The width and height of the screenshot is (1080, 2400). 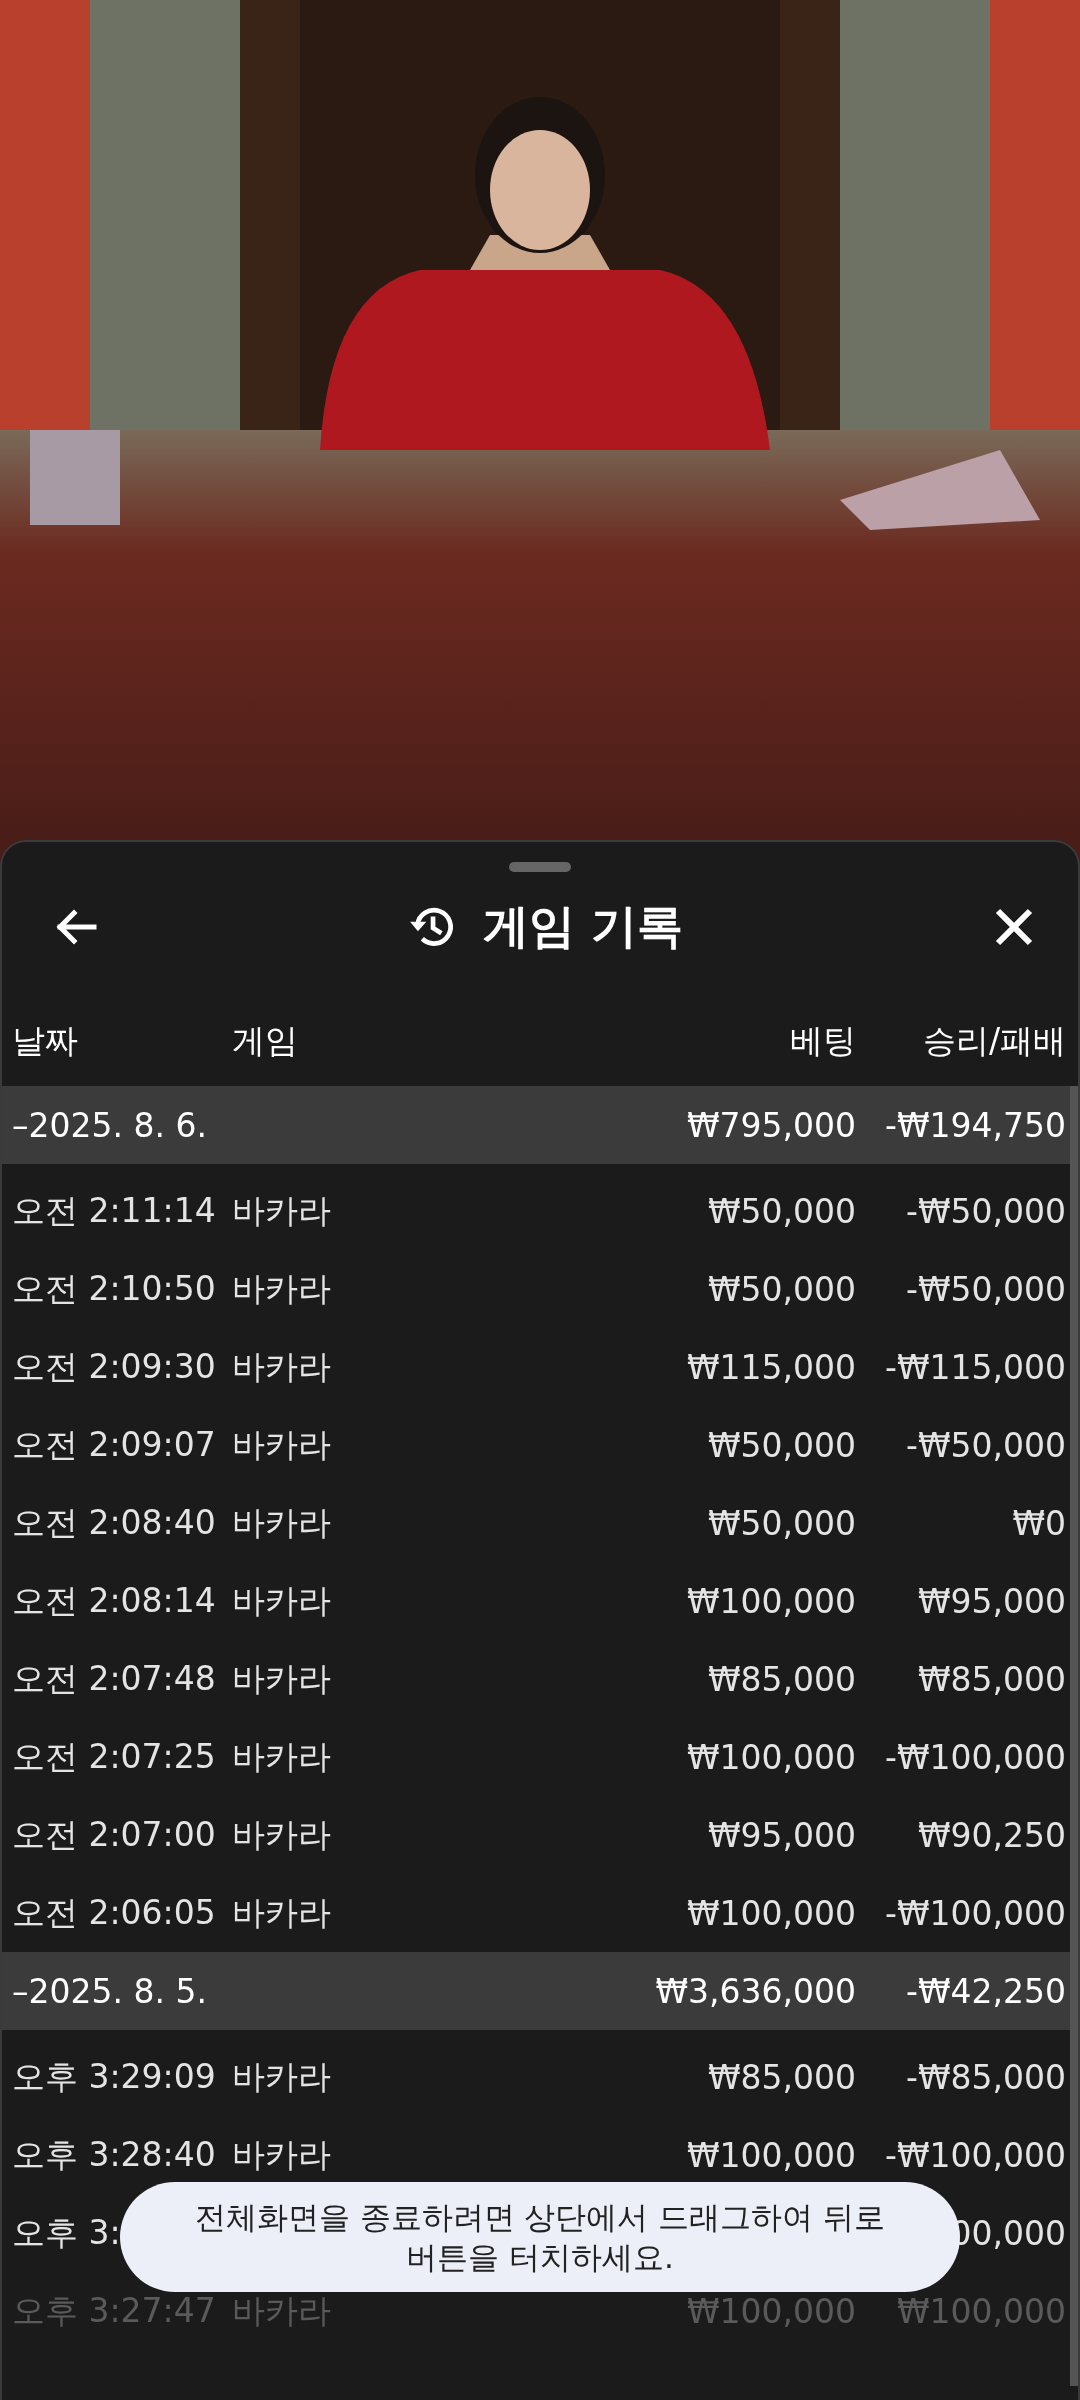 I want to click on sheet-title: 게임 기록, so click(x=583, y=926).